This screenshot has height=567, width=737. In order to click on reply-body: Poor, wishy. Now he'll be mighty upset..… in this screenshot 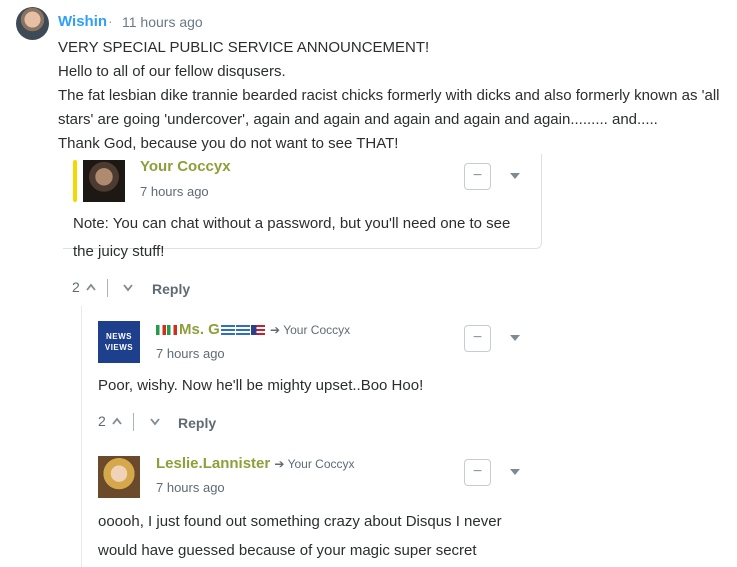, I will do `click(261, 385)`.